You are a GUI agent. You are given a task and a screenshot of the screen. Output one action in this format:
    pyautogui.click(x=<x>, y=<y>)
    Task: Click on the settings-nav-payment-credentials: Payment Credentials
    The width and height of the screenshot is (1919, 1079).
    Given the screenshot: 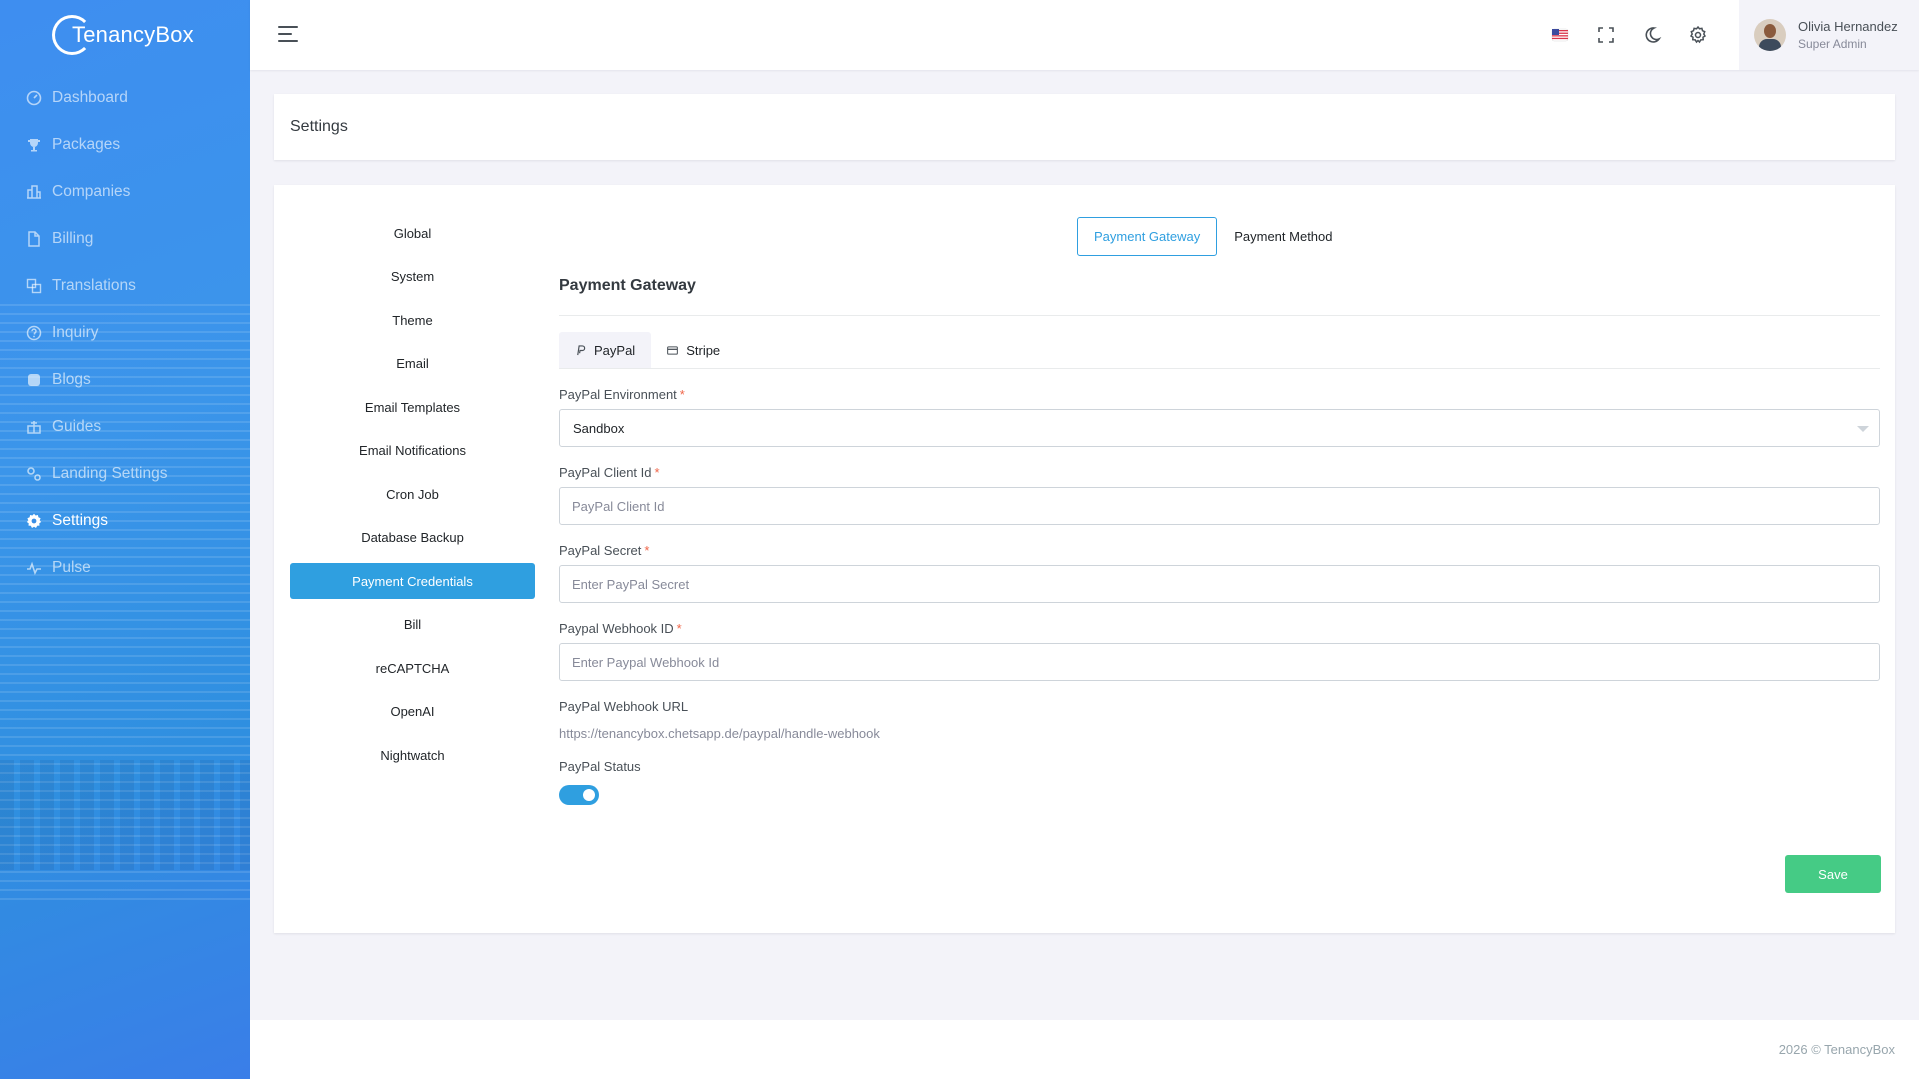 What is the action you would take?
    pyautogui.click(x=412, y=581)
    